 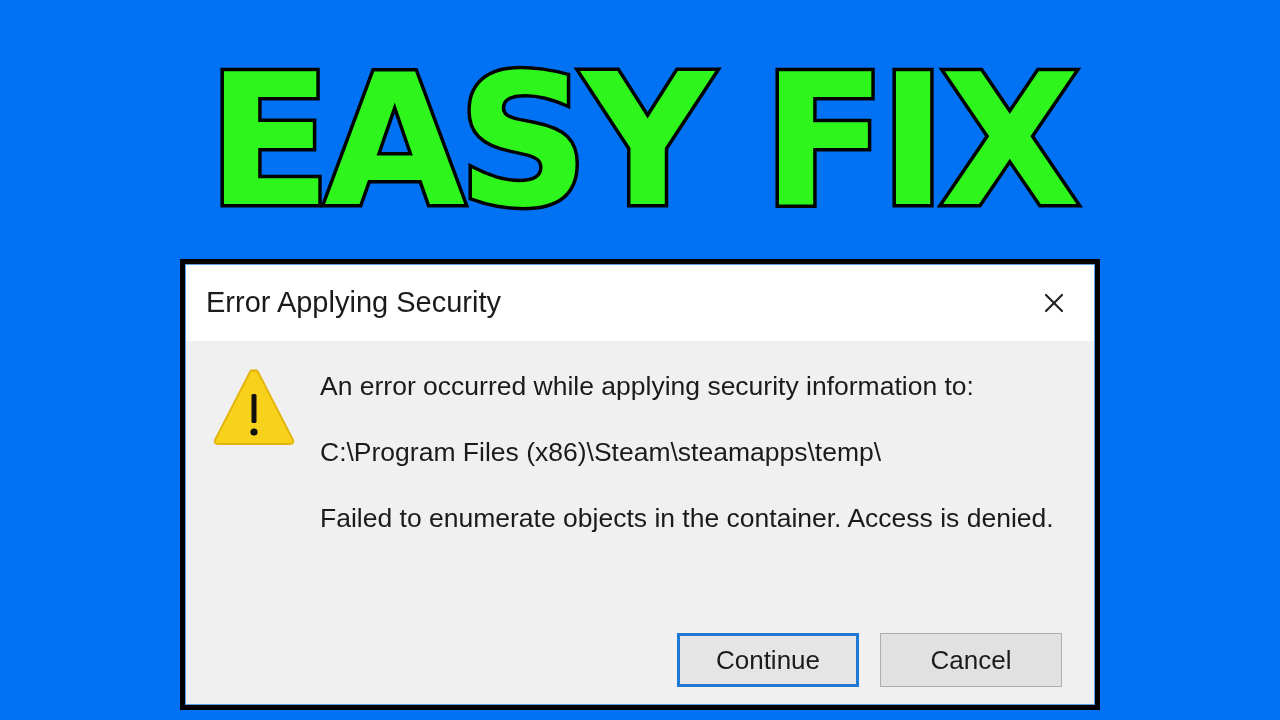 What do you see at coordinates (254, 407) in the screenshot?
I see `warning-icon` at bounding box center [254, 407].